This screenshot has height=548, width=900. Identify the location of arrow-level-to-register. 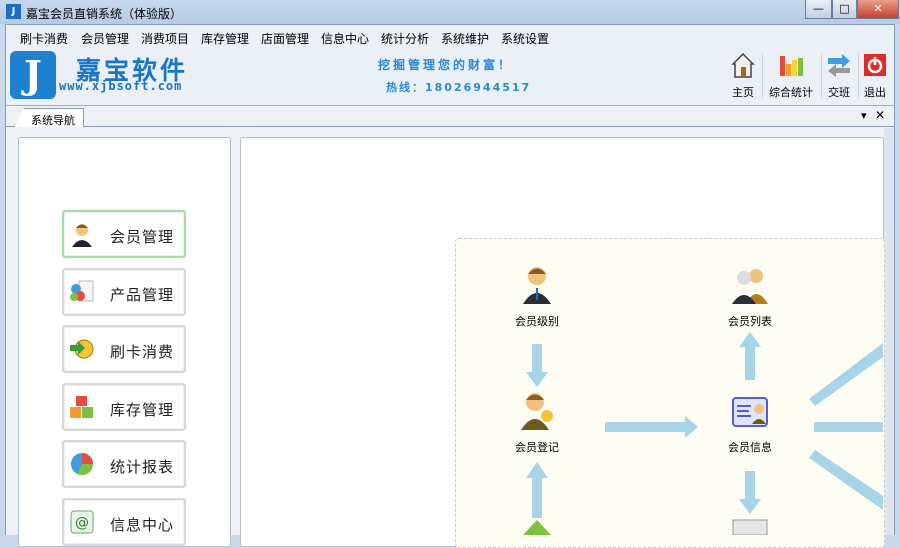
(537, 365).